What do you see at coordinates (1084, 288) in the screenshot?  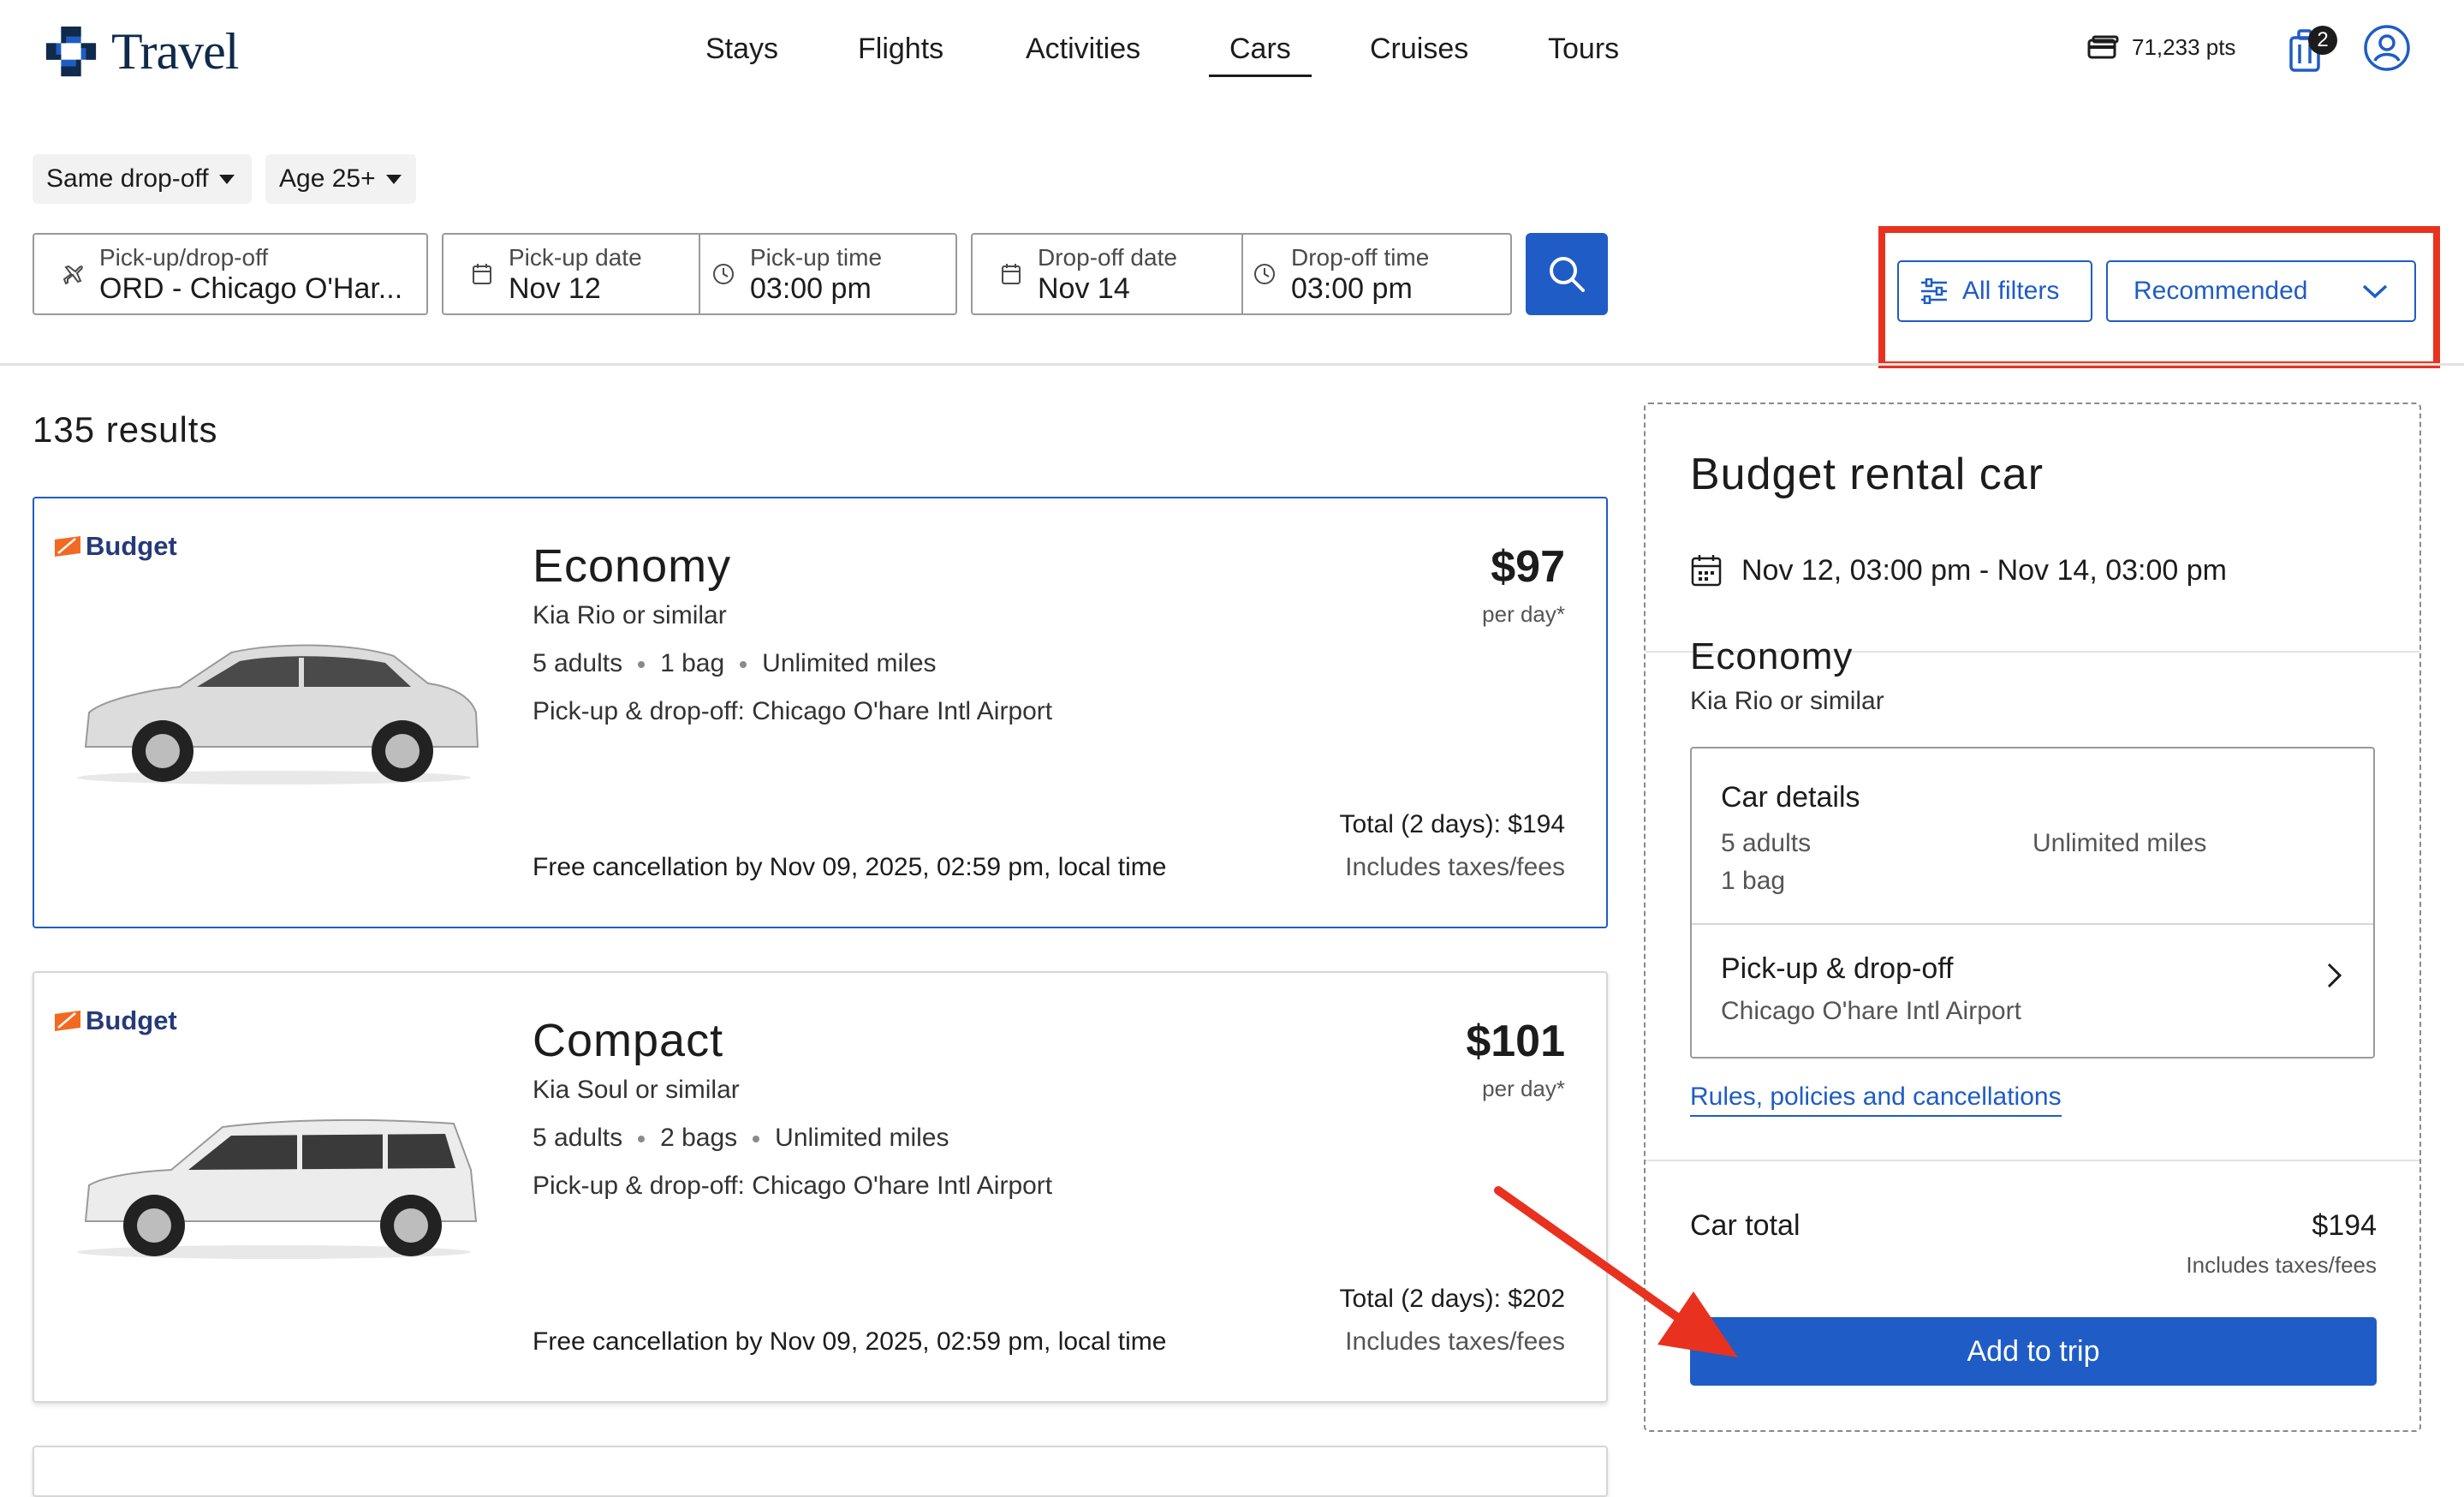 I see `dropoff-date-value: Nov 14` at bounding box center [1084, 288].